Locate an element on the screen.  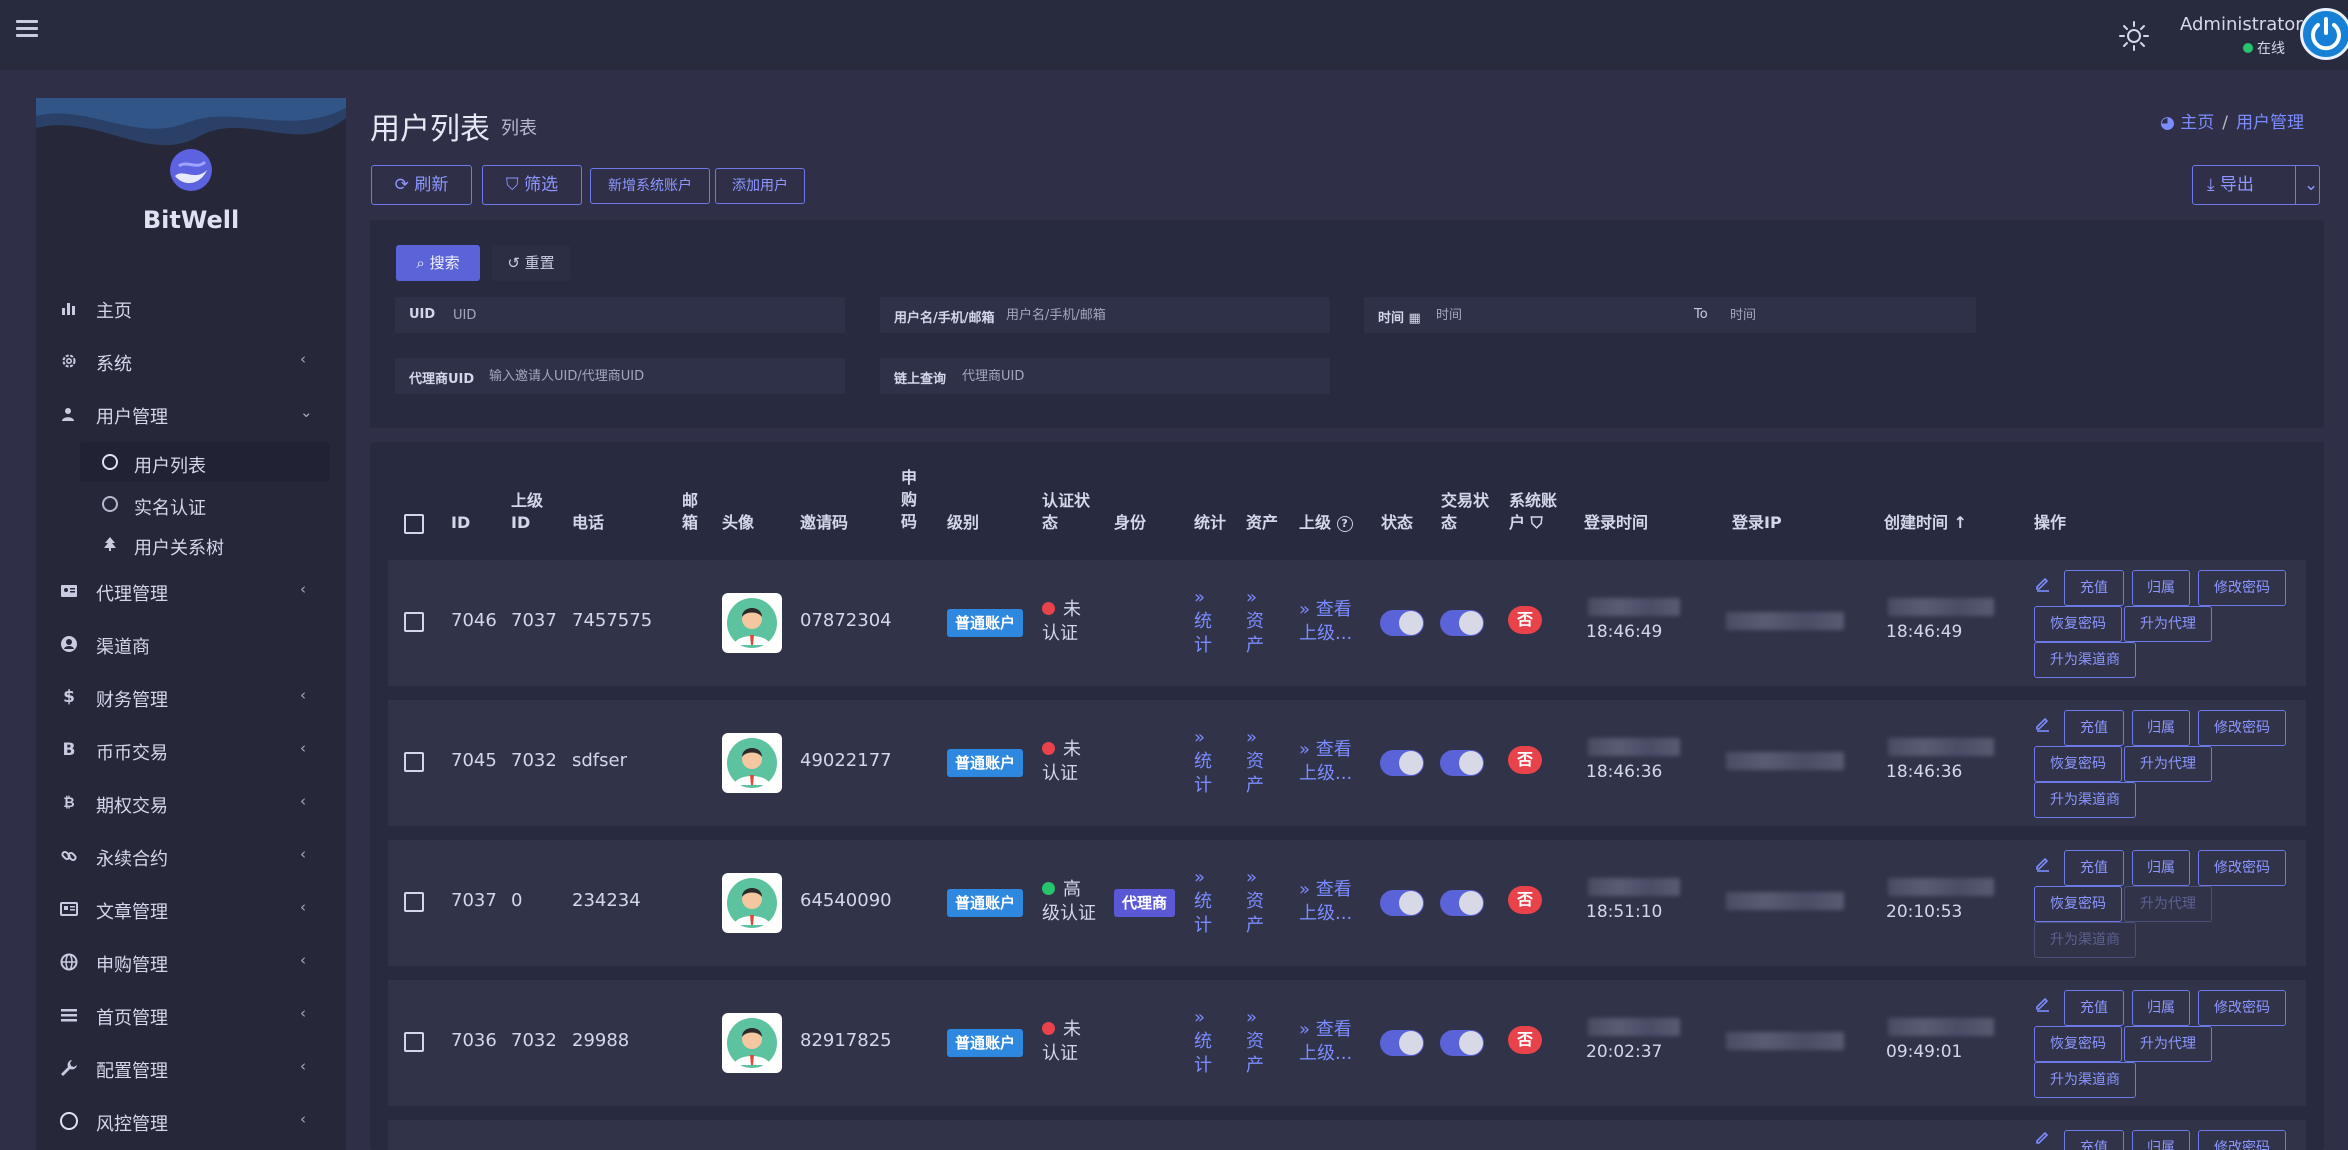
sidebar-item-channel: 渠道商 is located at coordinates (191, 643).